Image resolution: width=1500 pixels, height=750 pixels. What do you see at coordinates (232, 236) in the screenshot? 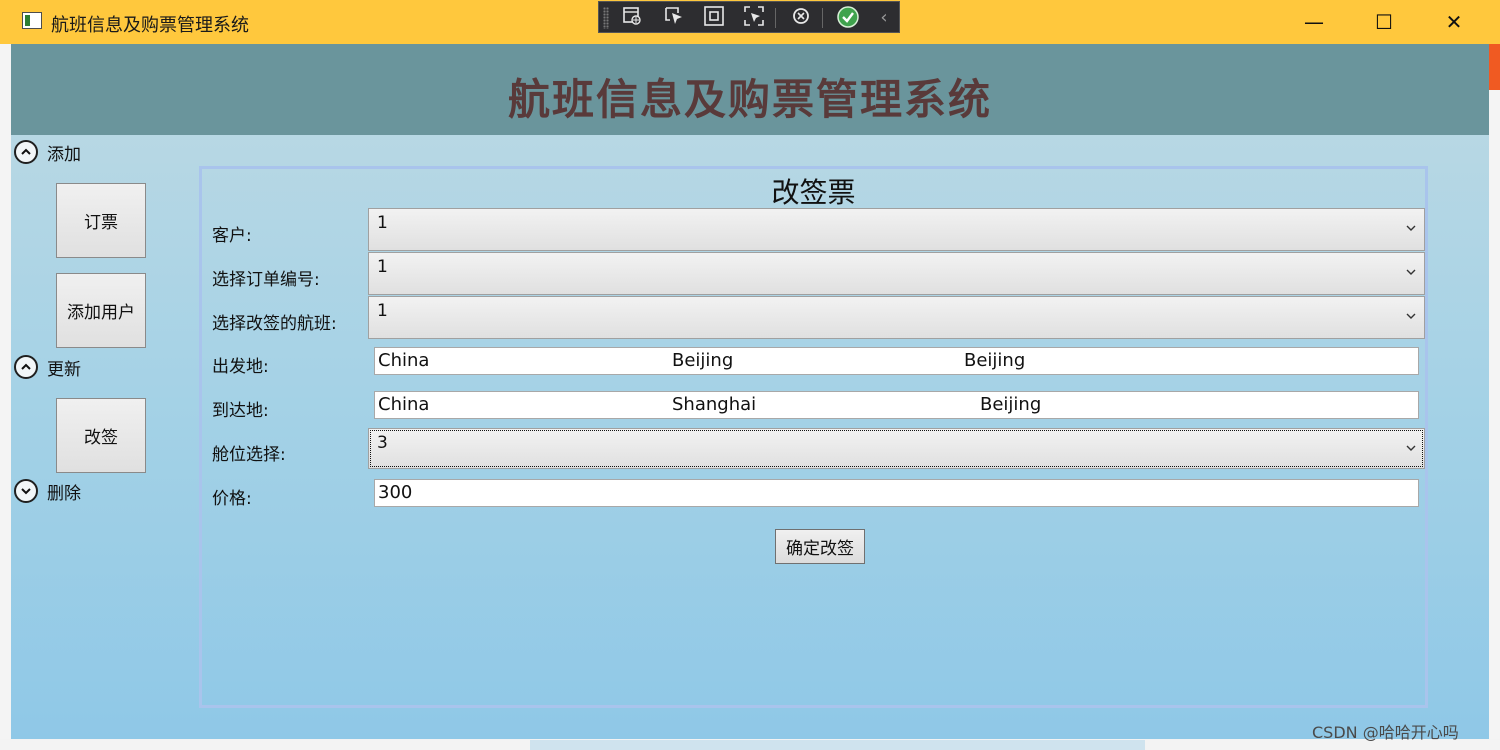
I see `customer-label: 客户:` at bounding box center [232, 236].